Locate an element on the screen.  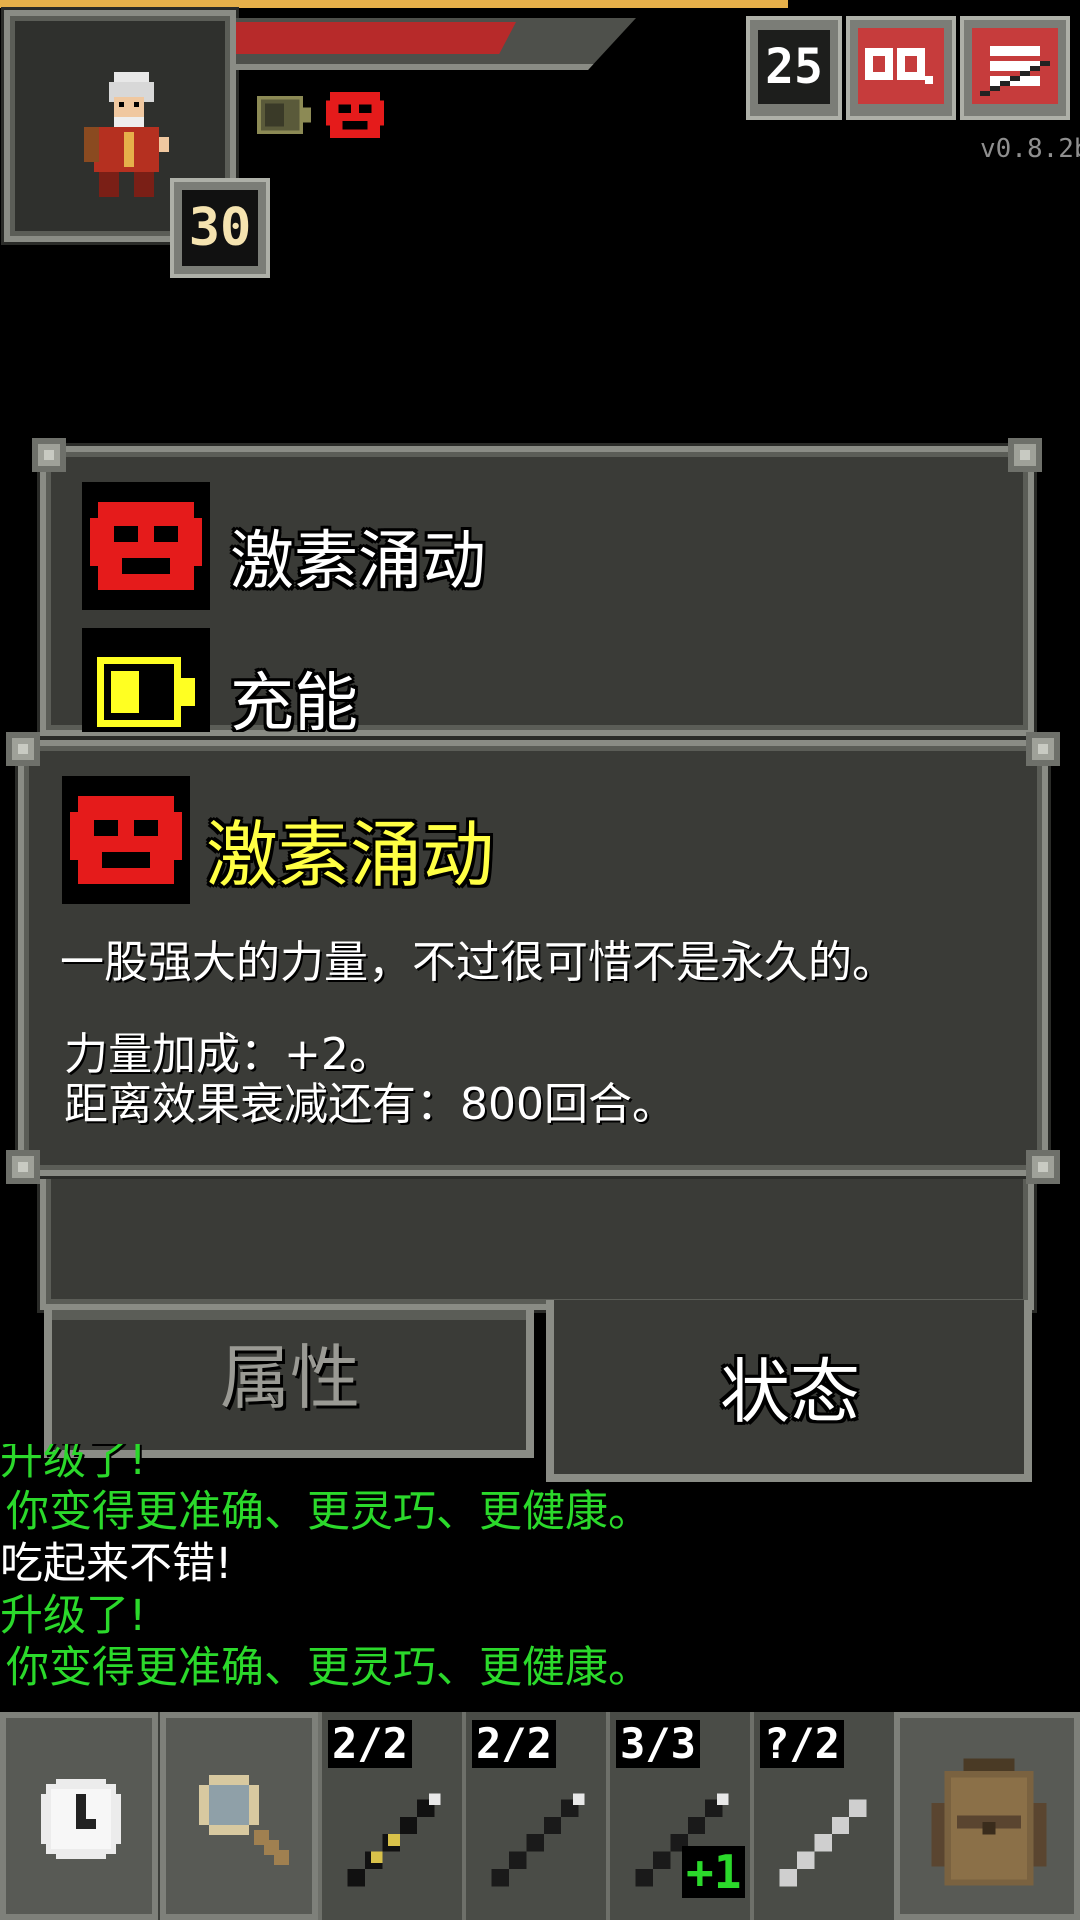
version-label: v0.8.2b is located at coordinates (1030, 149).